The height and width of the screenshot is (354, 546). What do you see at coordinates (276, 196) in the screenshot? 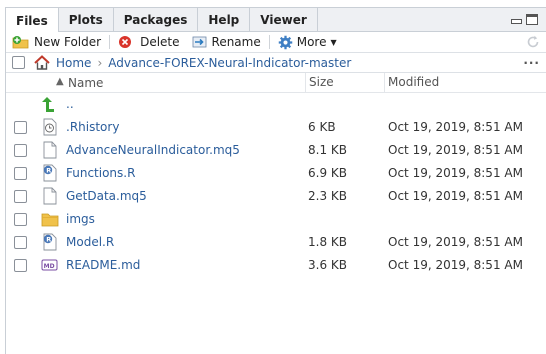
I see `file-row: GetData.mq5 2.3 KB Oct 19, 2019, 8:51 AM` at bounding box center [276, 196].